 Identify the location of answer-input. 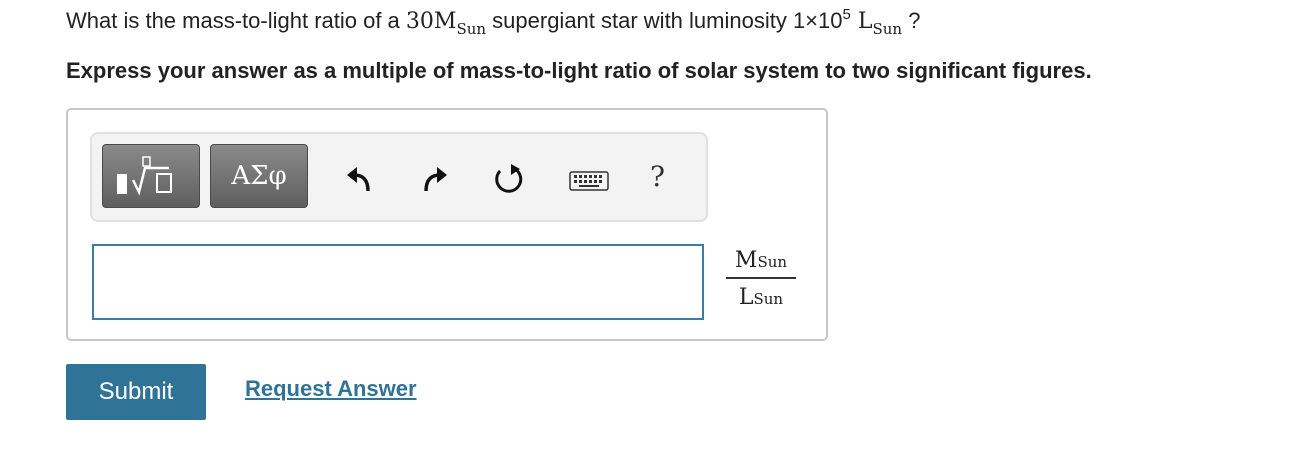
(398, 282).